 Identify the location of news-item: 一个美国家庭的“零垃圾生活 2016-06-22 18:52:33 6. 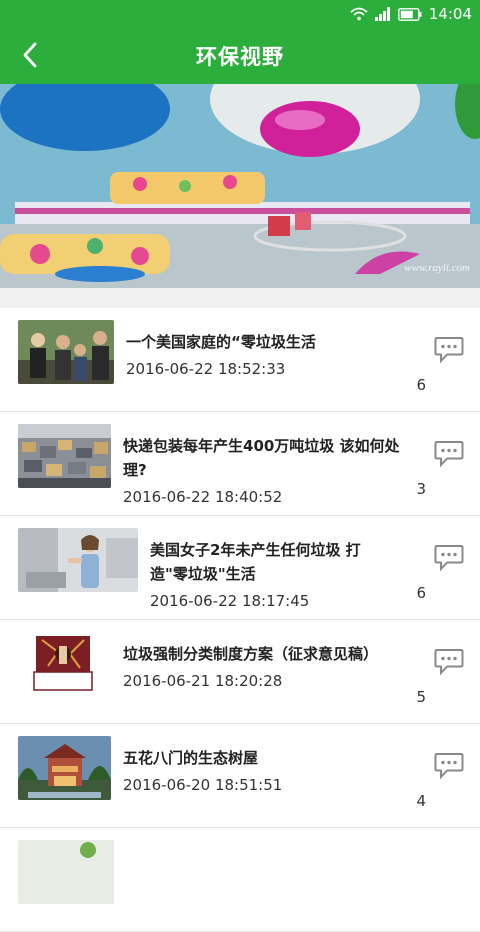
(240, 360).